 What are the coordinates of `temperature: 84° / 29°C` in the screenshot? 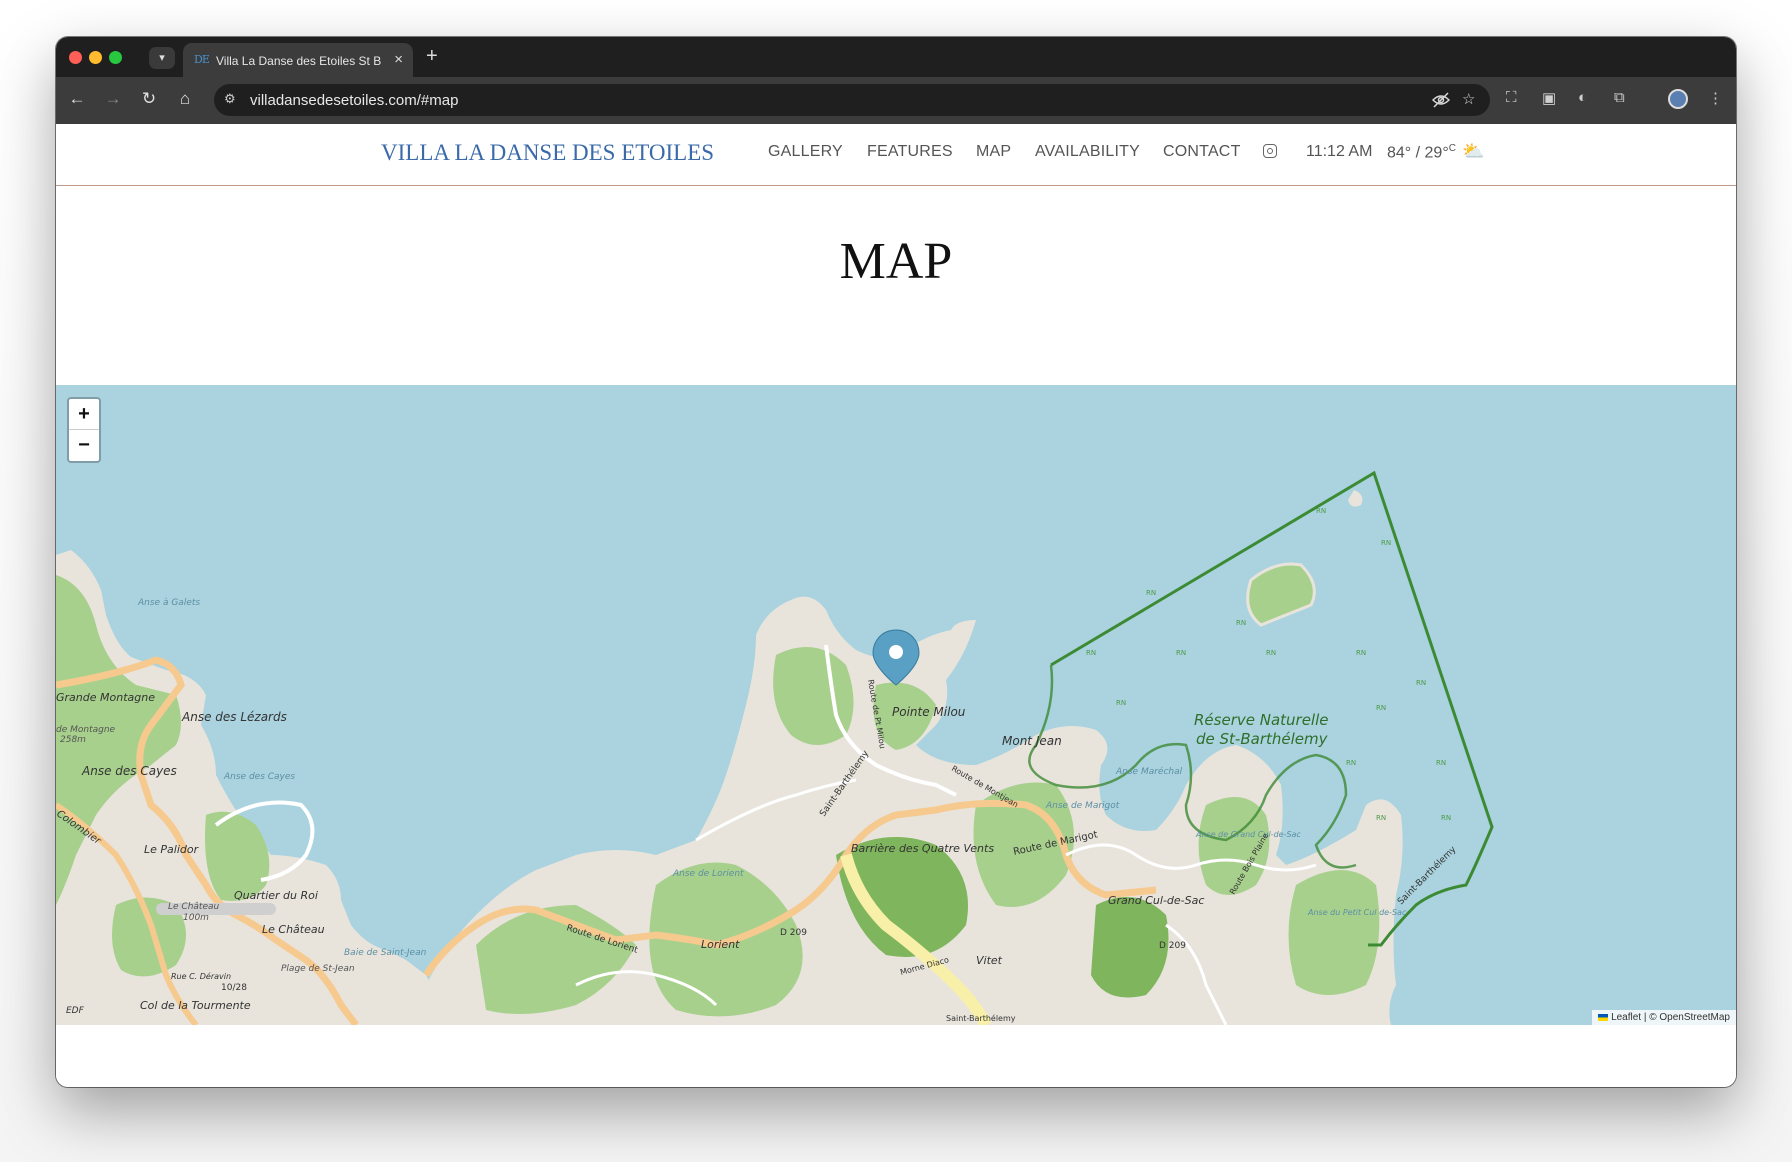 It's located at (1421, 152).